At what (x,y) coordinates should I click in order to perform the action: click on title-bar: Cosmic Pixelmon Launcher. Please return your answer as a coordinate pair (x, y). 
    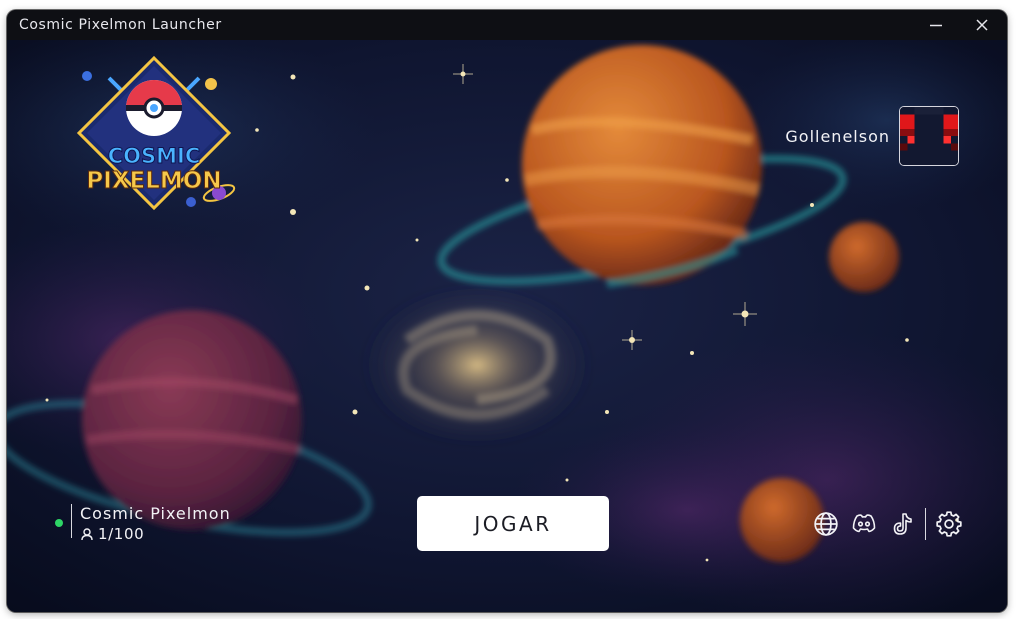
    Looking at the image, I should click on (507, 25).